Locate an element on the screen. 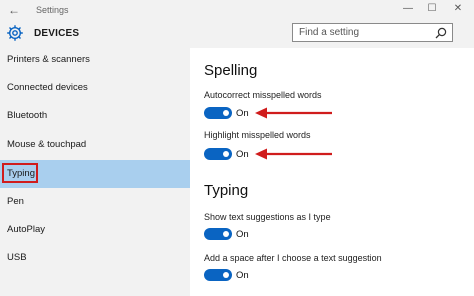 The width and height of the screenshot is (474, 296). add-space-state: On is located at coordinates (242, 275).